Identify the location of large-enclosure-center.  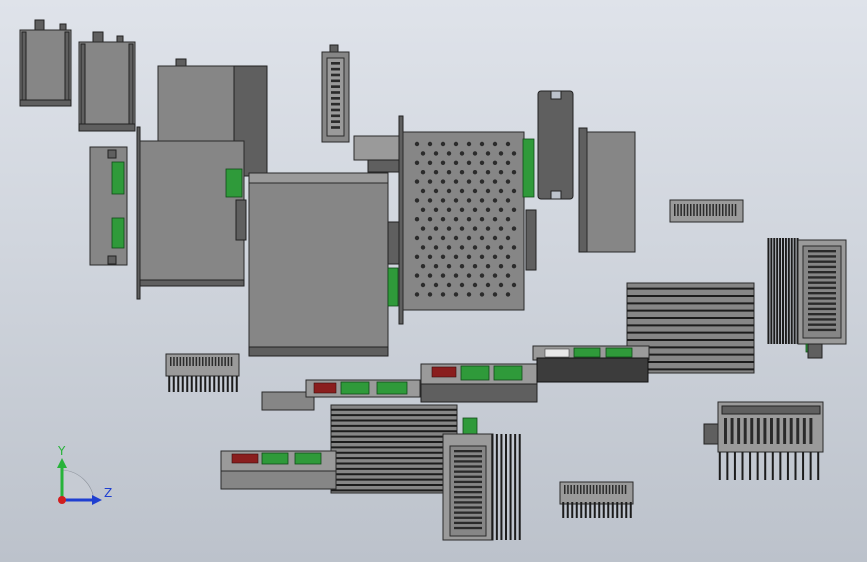
(324, 264).